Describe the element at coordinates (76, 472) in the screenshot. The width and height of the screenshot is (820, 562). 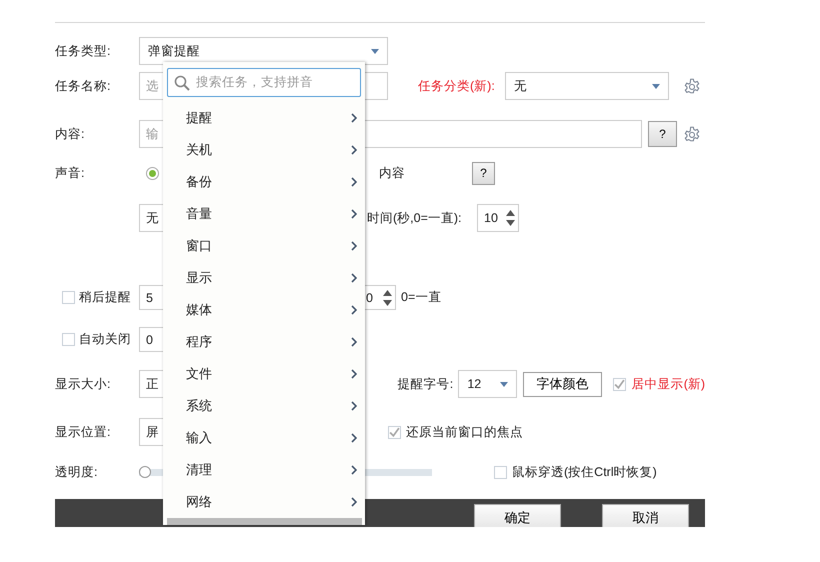
I see `field-label: 透明度:` at that location.